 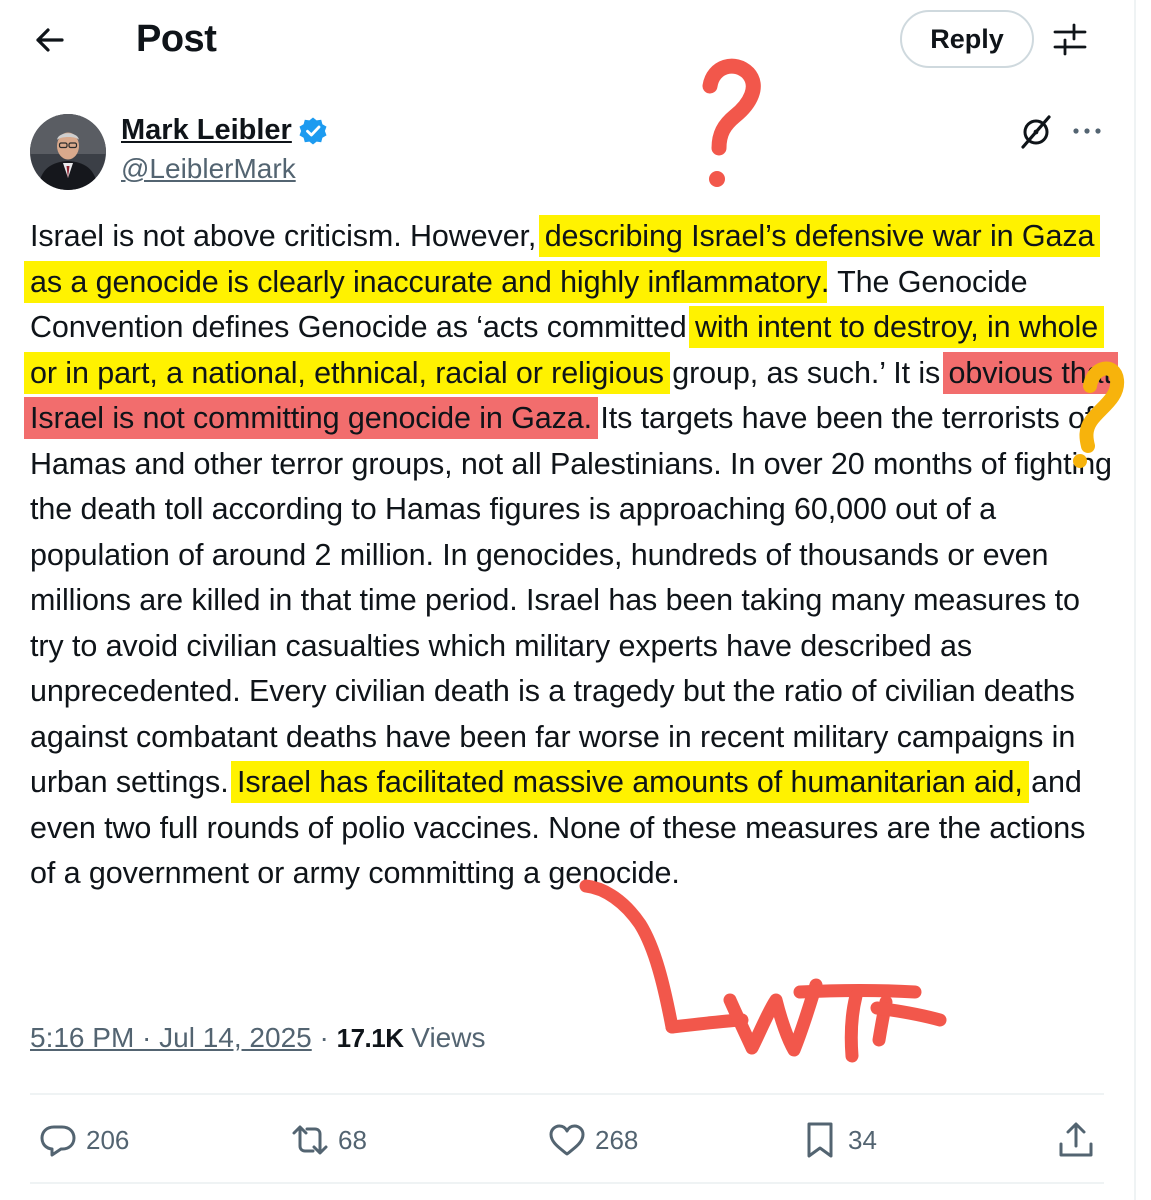 I want to click on post-text-segment: group, as such.’ It is, so click(x=806, y=372).